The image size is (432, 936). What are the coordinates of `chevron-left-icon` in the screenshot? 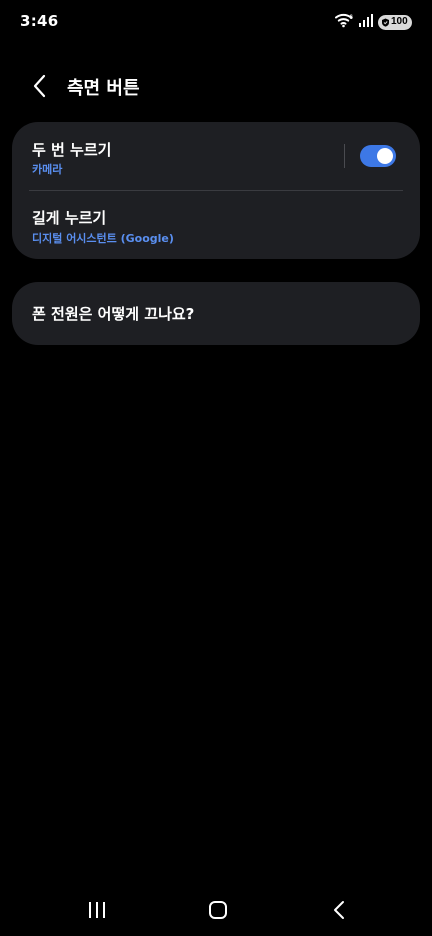 It's located at (39, 86).